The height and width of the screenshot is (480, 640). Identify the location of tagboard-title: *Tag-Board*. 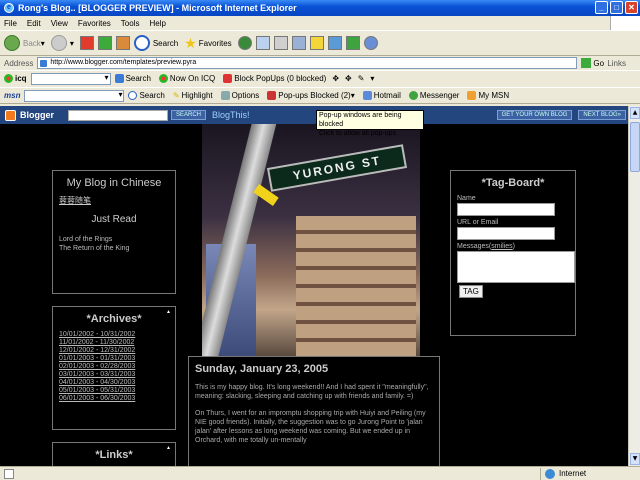
(513, 183).